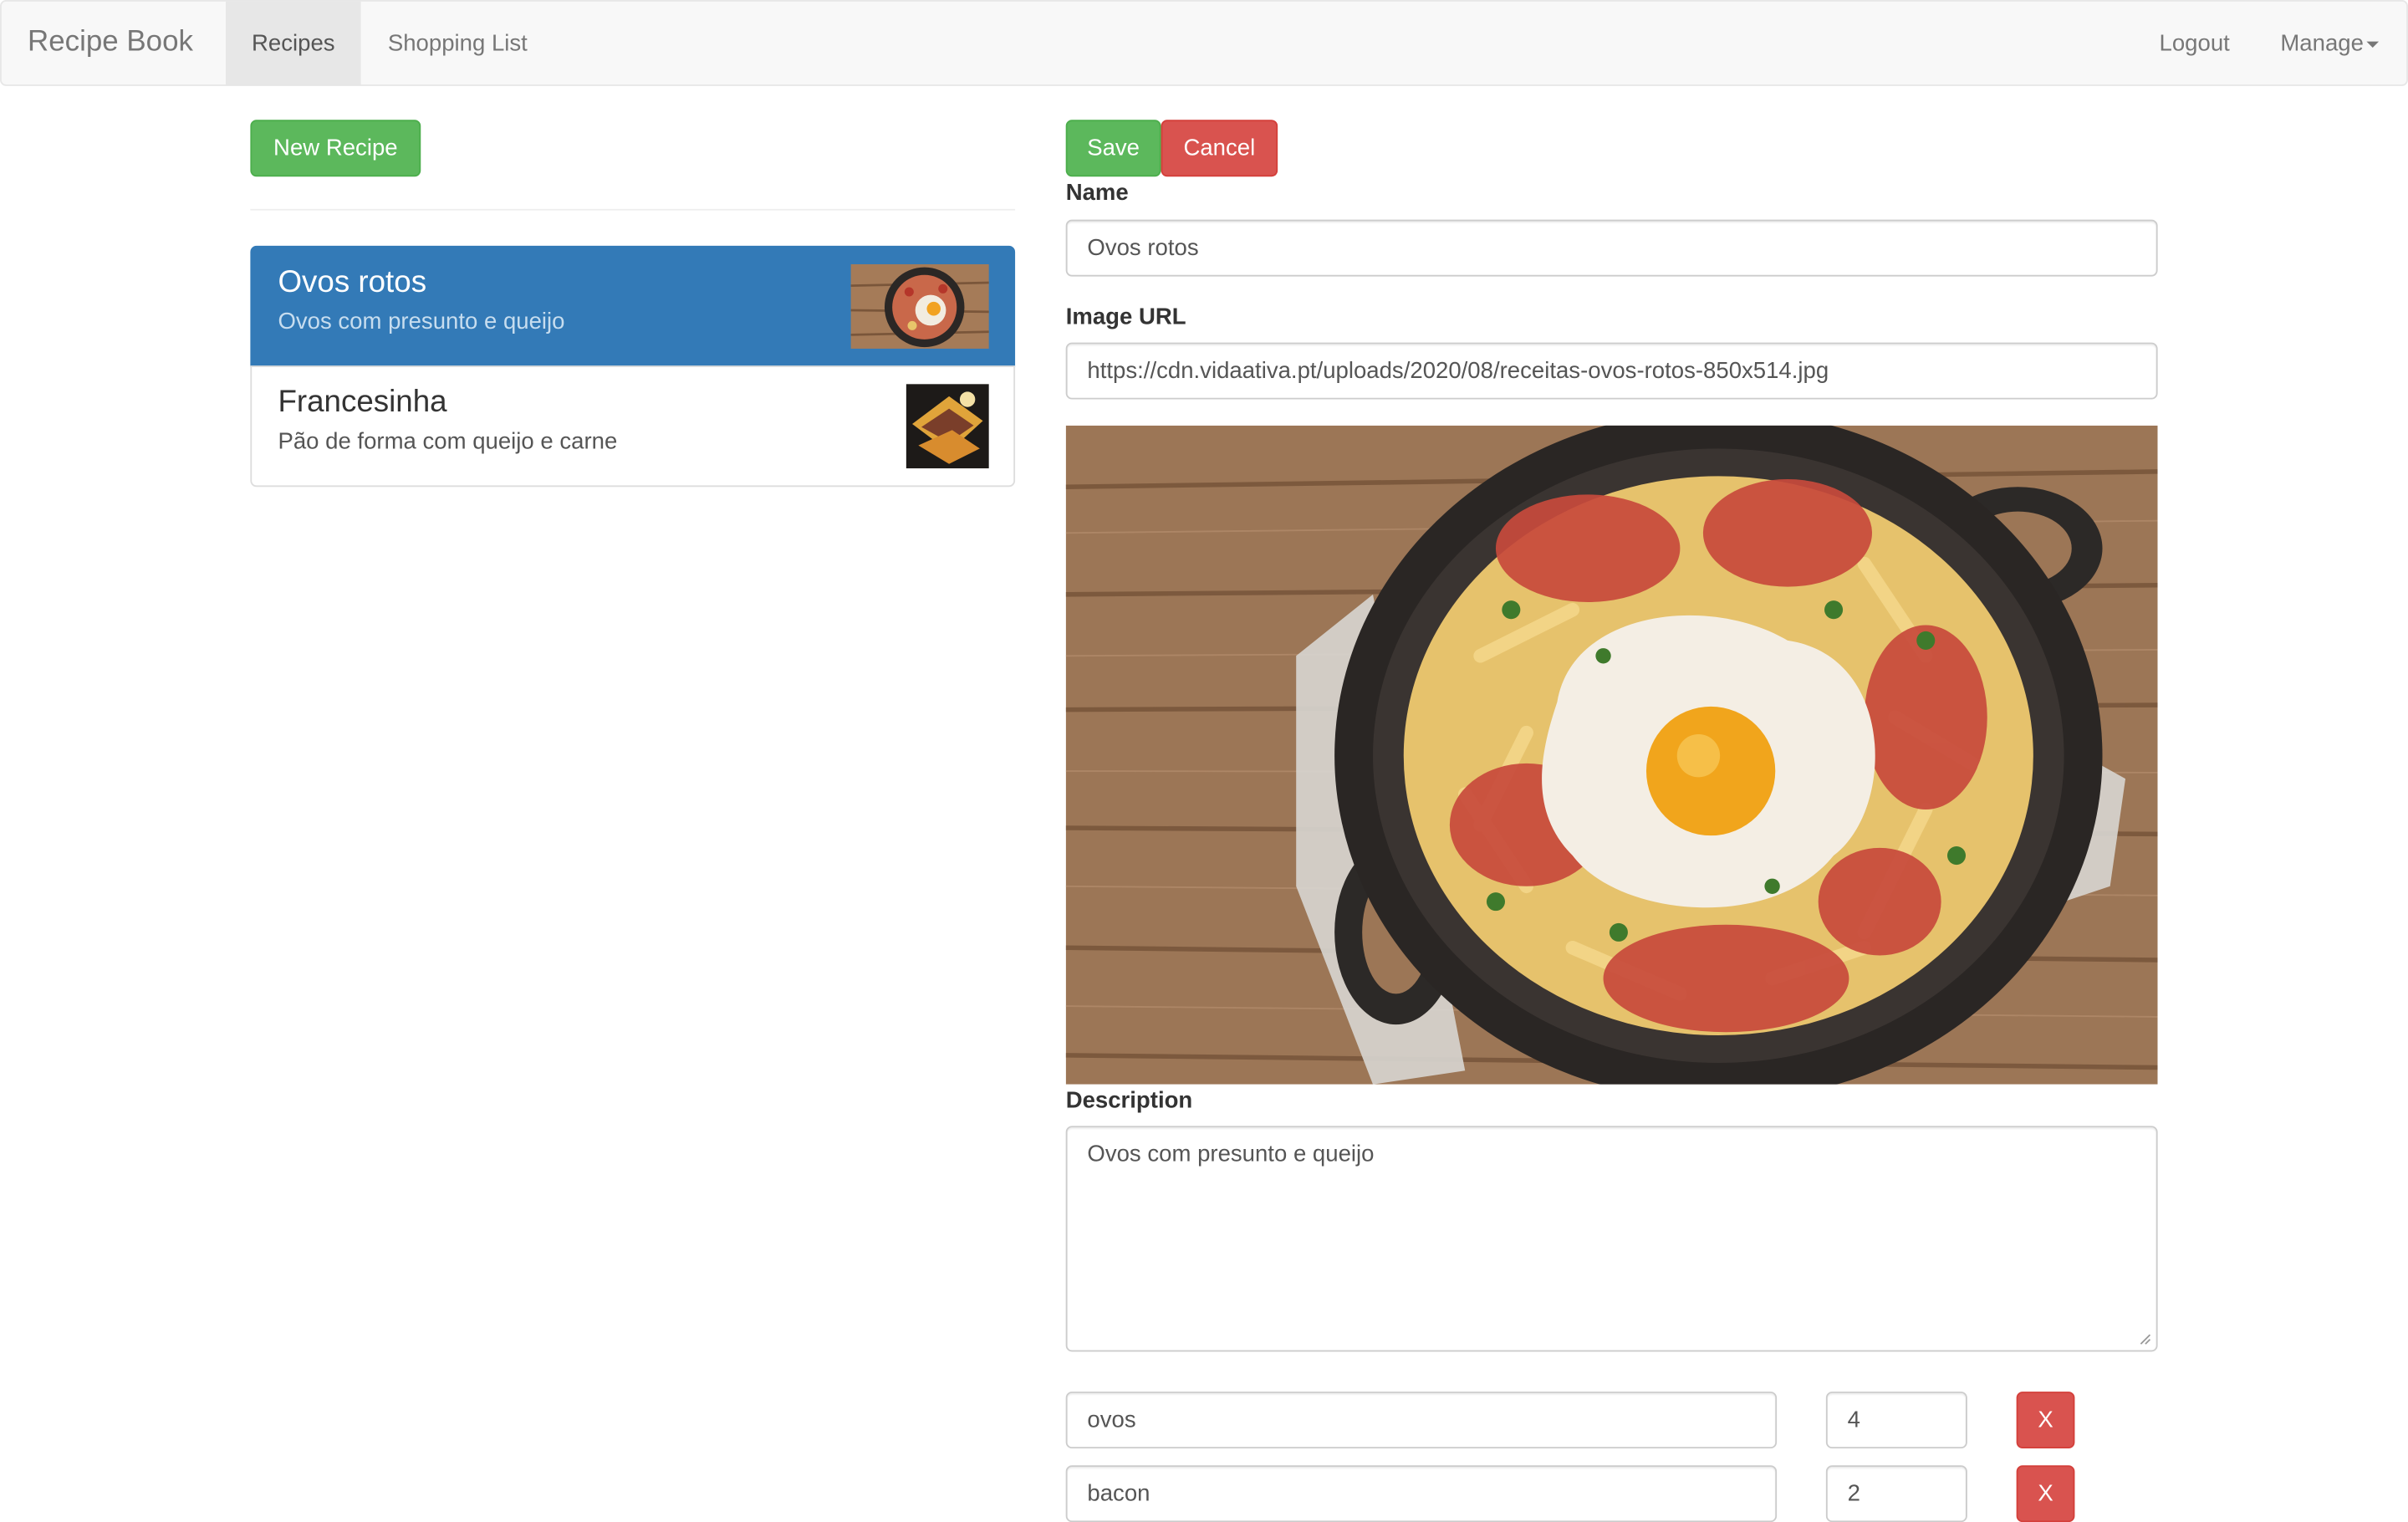 The height and width of the screenshot is (1522, 2408). Describe the element at coordinates (1220, 148) in the screenshot. I see `cancel-button: Cancel` at that location.